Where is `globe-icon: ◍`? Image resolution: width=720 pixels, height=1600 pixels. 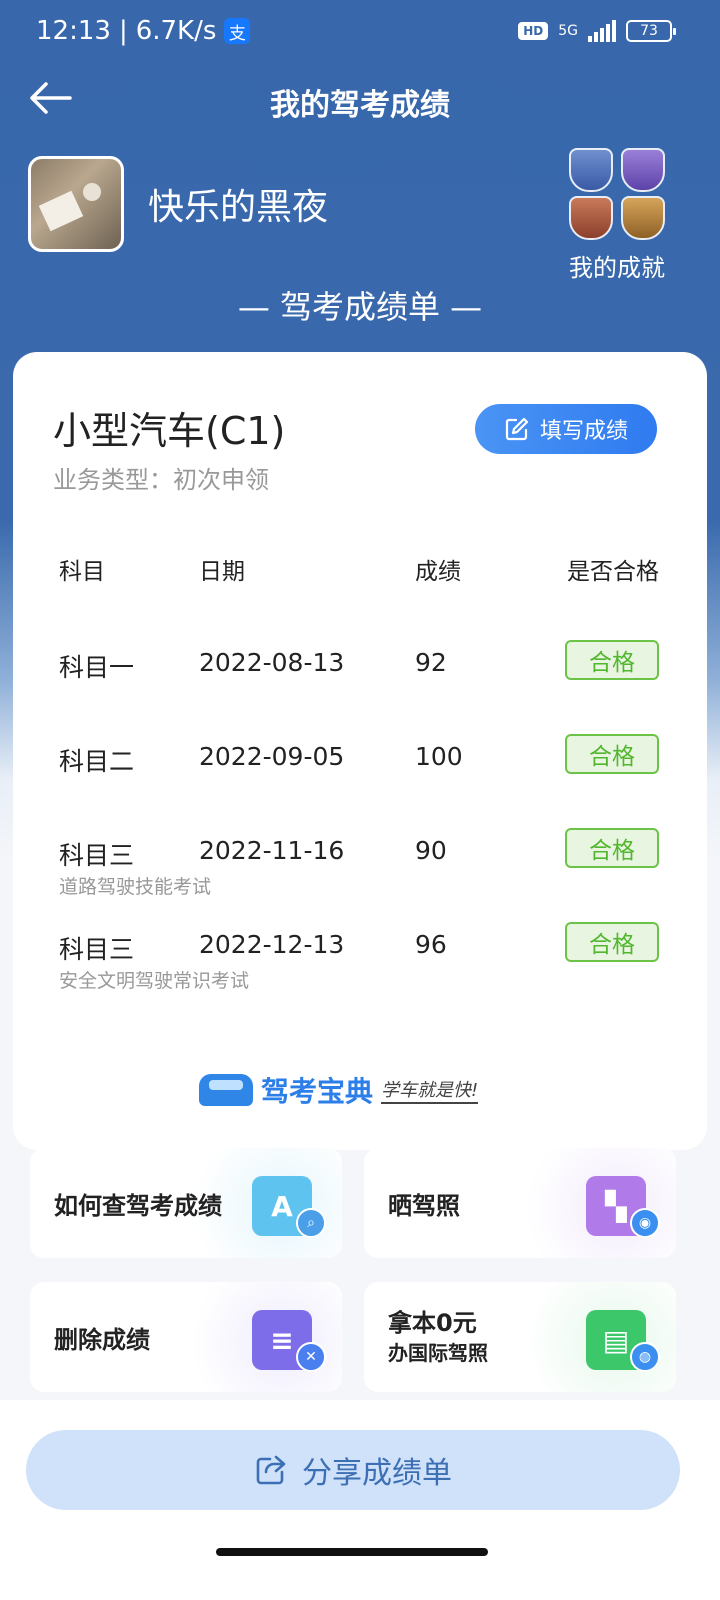
globe-icon: ◍ is located at coordinates (645, 1357).